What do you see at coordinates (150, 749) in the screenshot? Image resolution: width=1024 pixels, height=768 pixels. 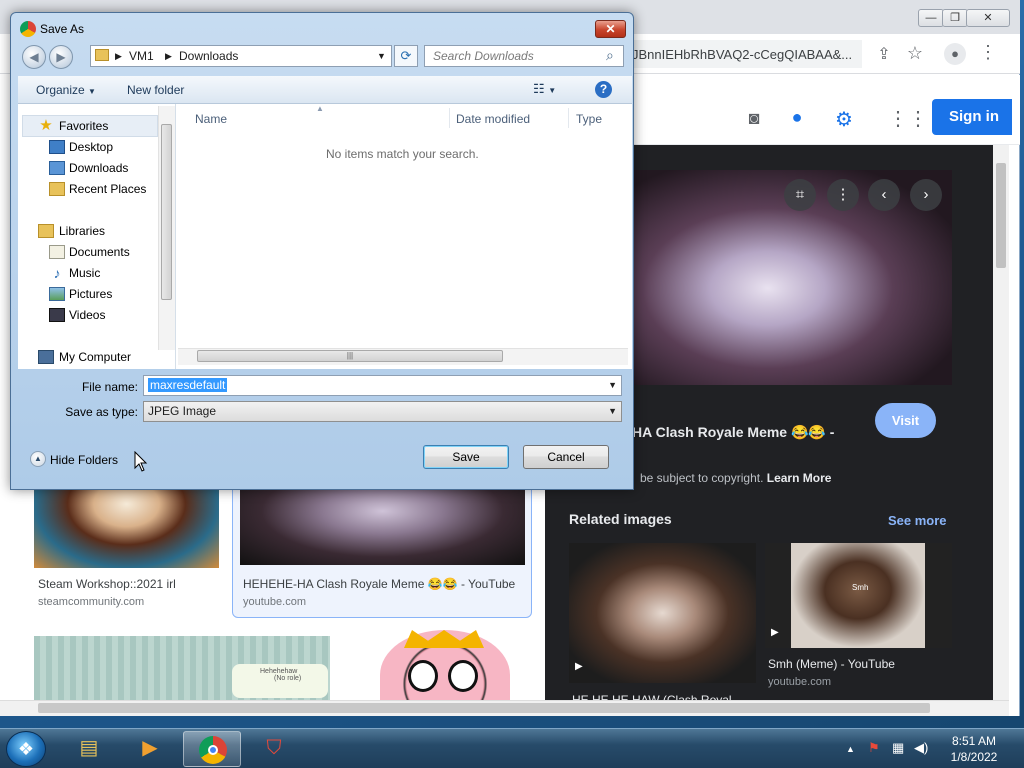 I see `taskbar-media-player-icon: ▶` at bounding box center [150, 749].